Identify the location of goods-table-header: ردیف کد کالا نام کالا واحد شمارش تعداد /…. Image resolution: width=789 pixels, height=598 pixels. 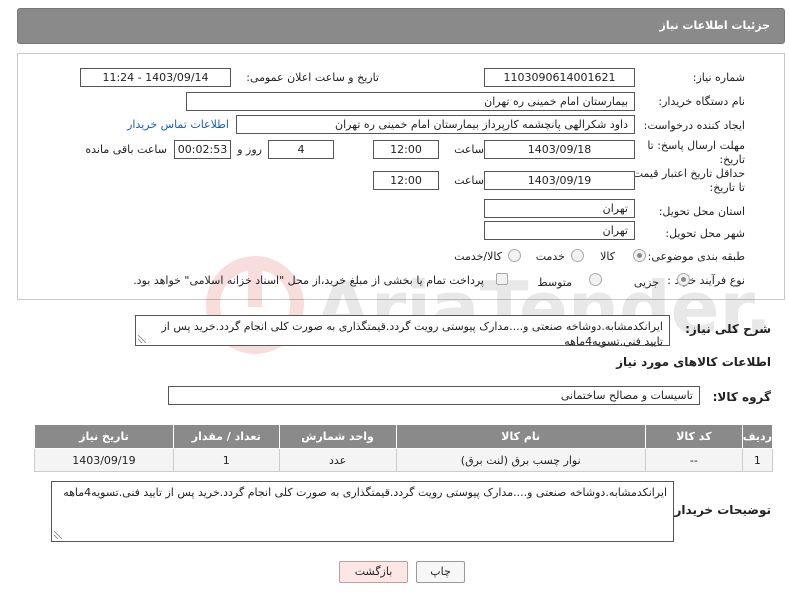
(404, 436).